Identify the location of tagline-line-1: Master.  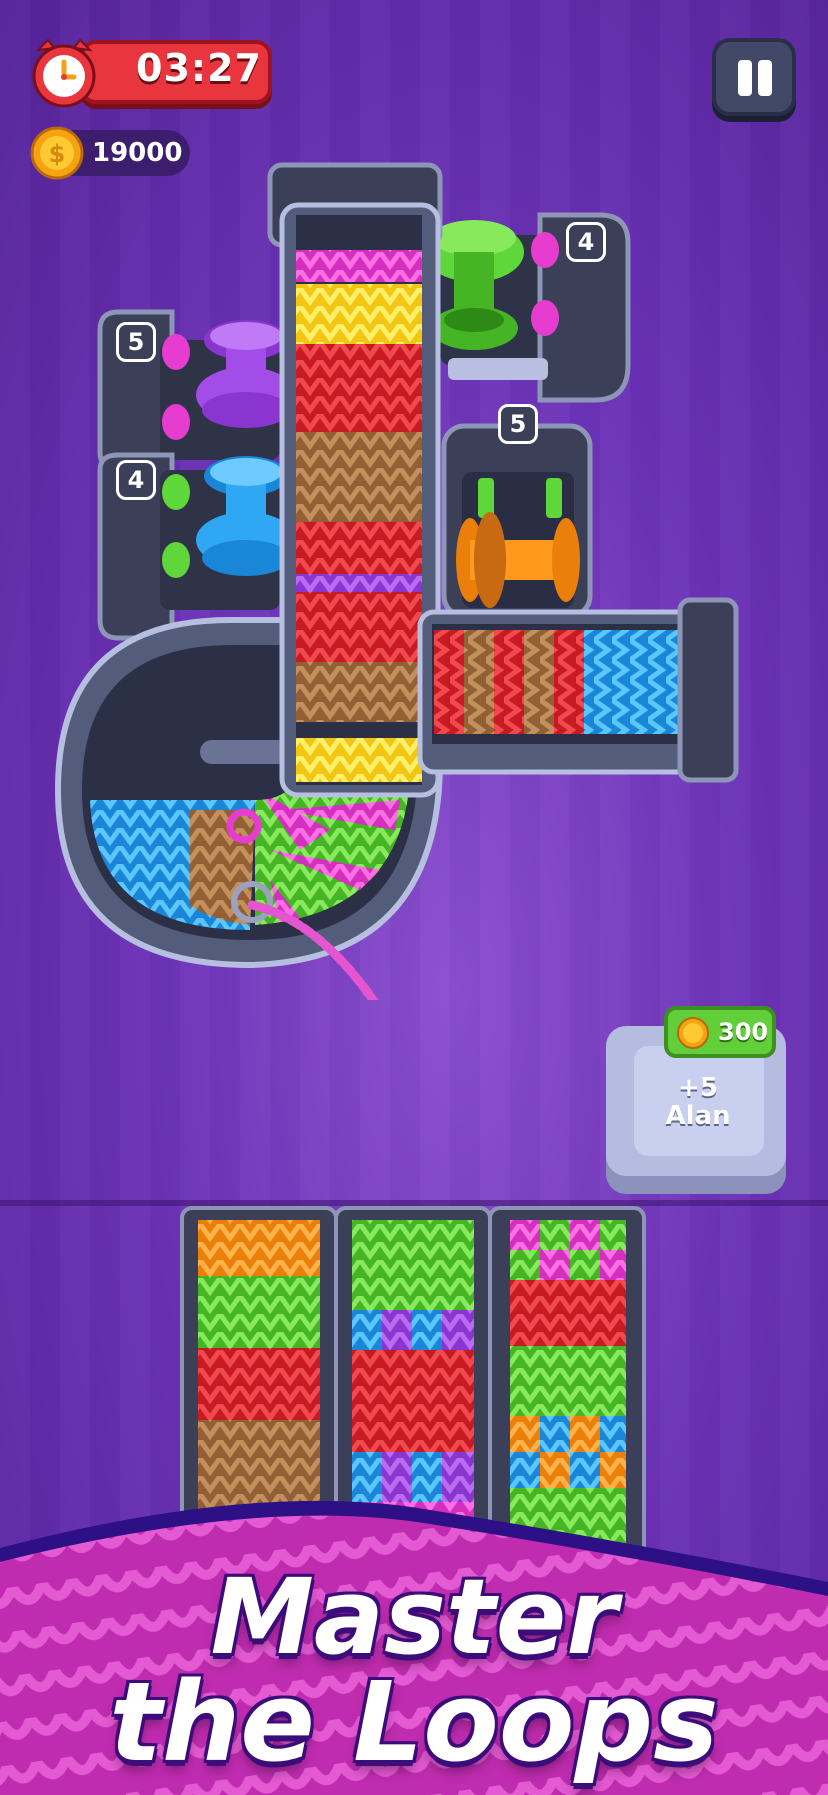
(414, 1617).